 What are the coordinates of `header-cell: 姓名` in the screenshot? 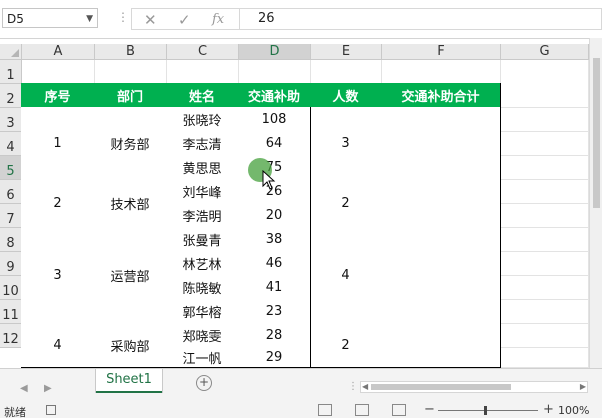 It's located at (202, 95).